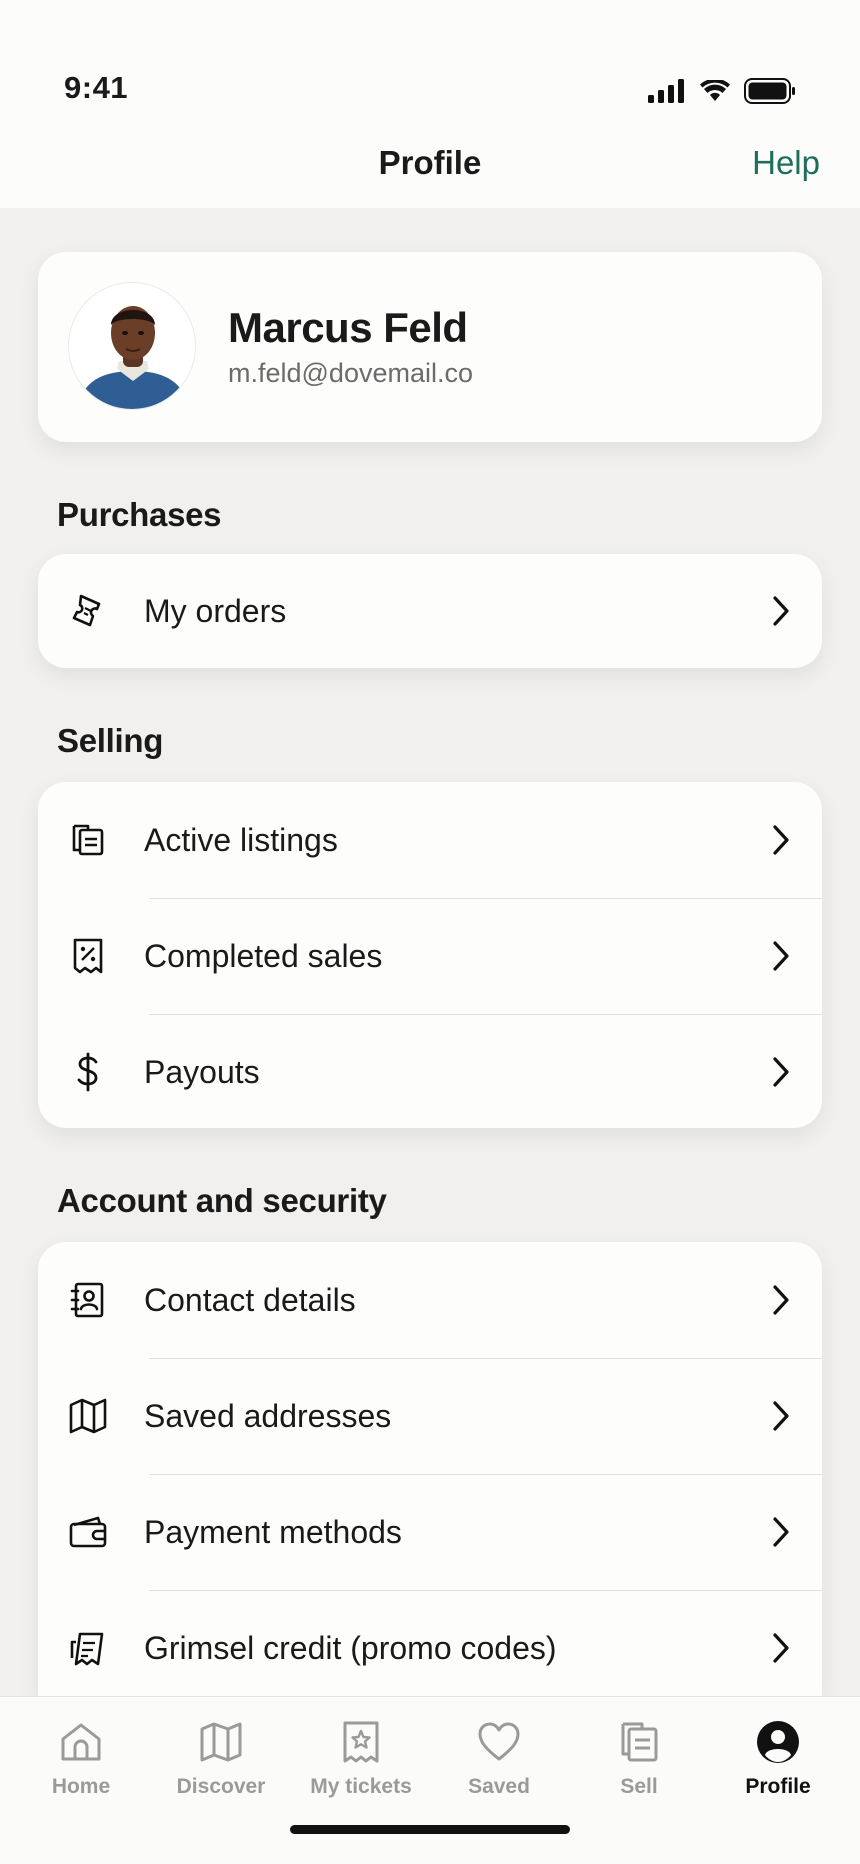 This screenshot has height=1864, width=860. I want to click on profile-card: Marcus Feld m.feld@dovemail.co, so click(430, 347).